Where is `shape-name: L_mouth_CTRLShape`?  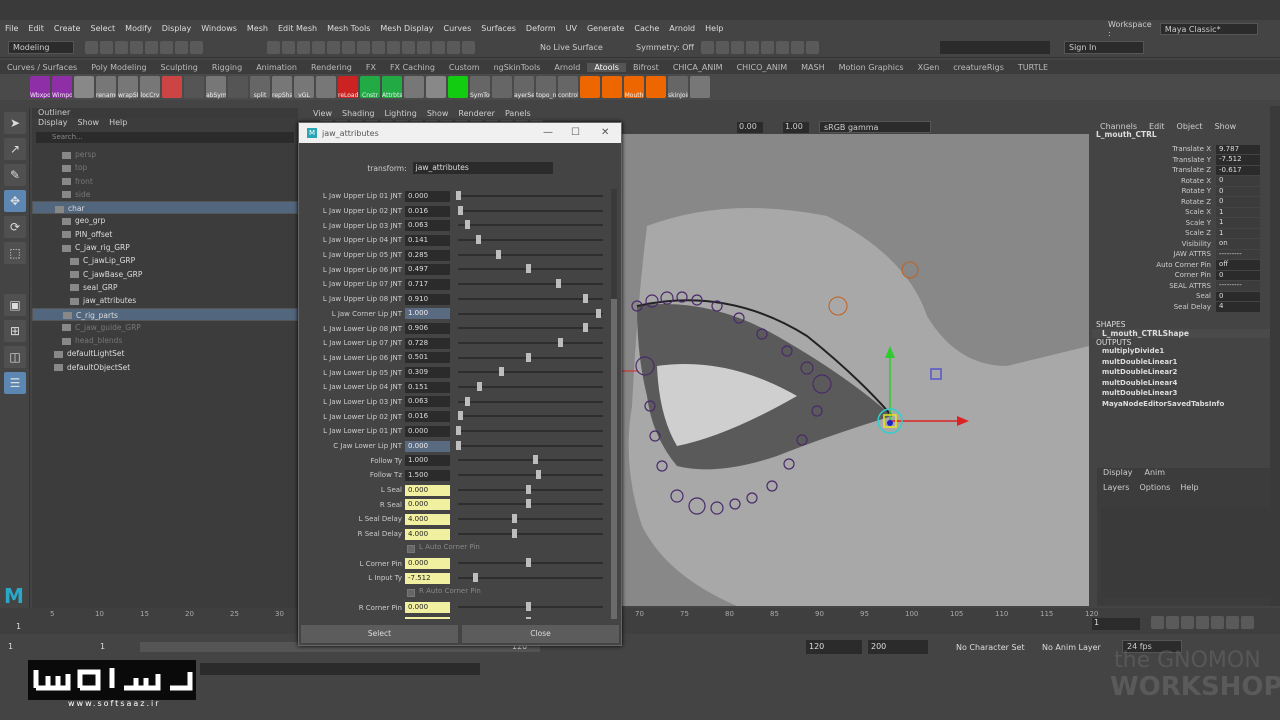
shape-name: L_mouth_CTRLShape is located at coordinates (1181, 333).